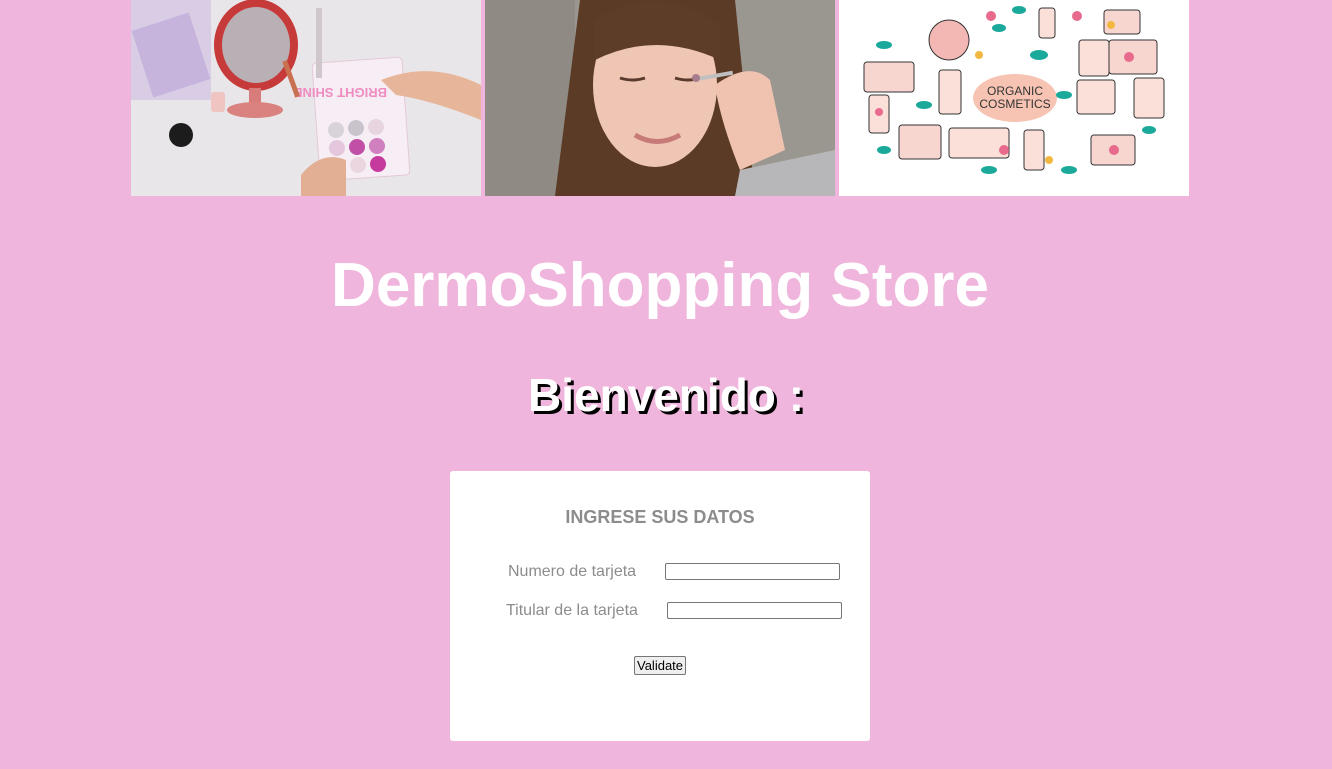  What do you see at coordinates (660, 517) in the screenshot?
I see `form-title: INGRESE SUS DATOS` at bounding box center [660, 517].